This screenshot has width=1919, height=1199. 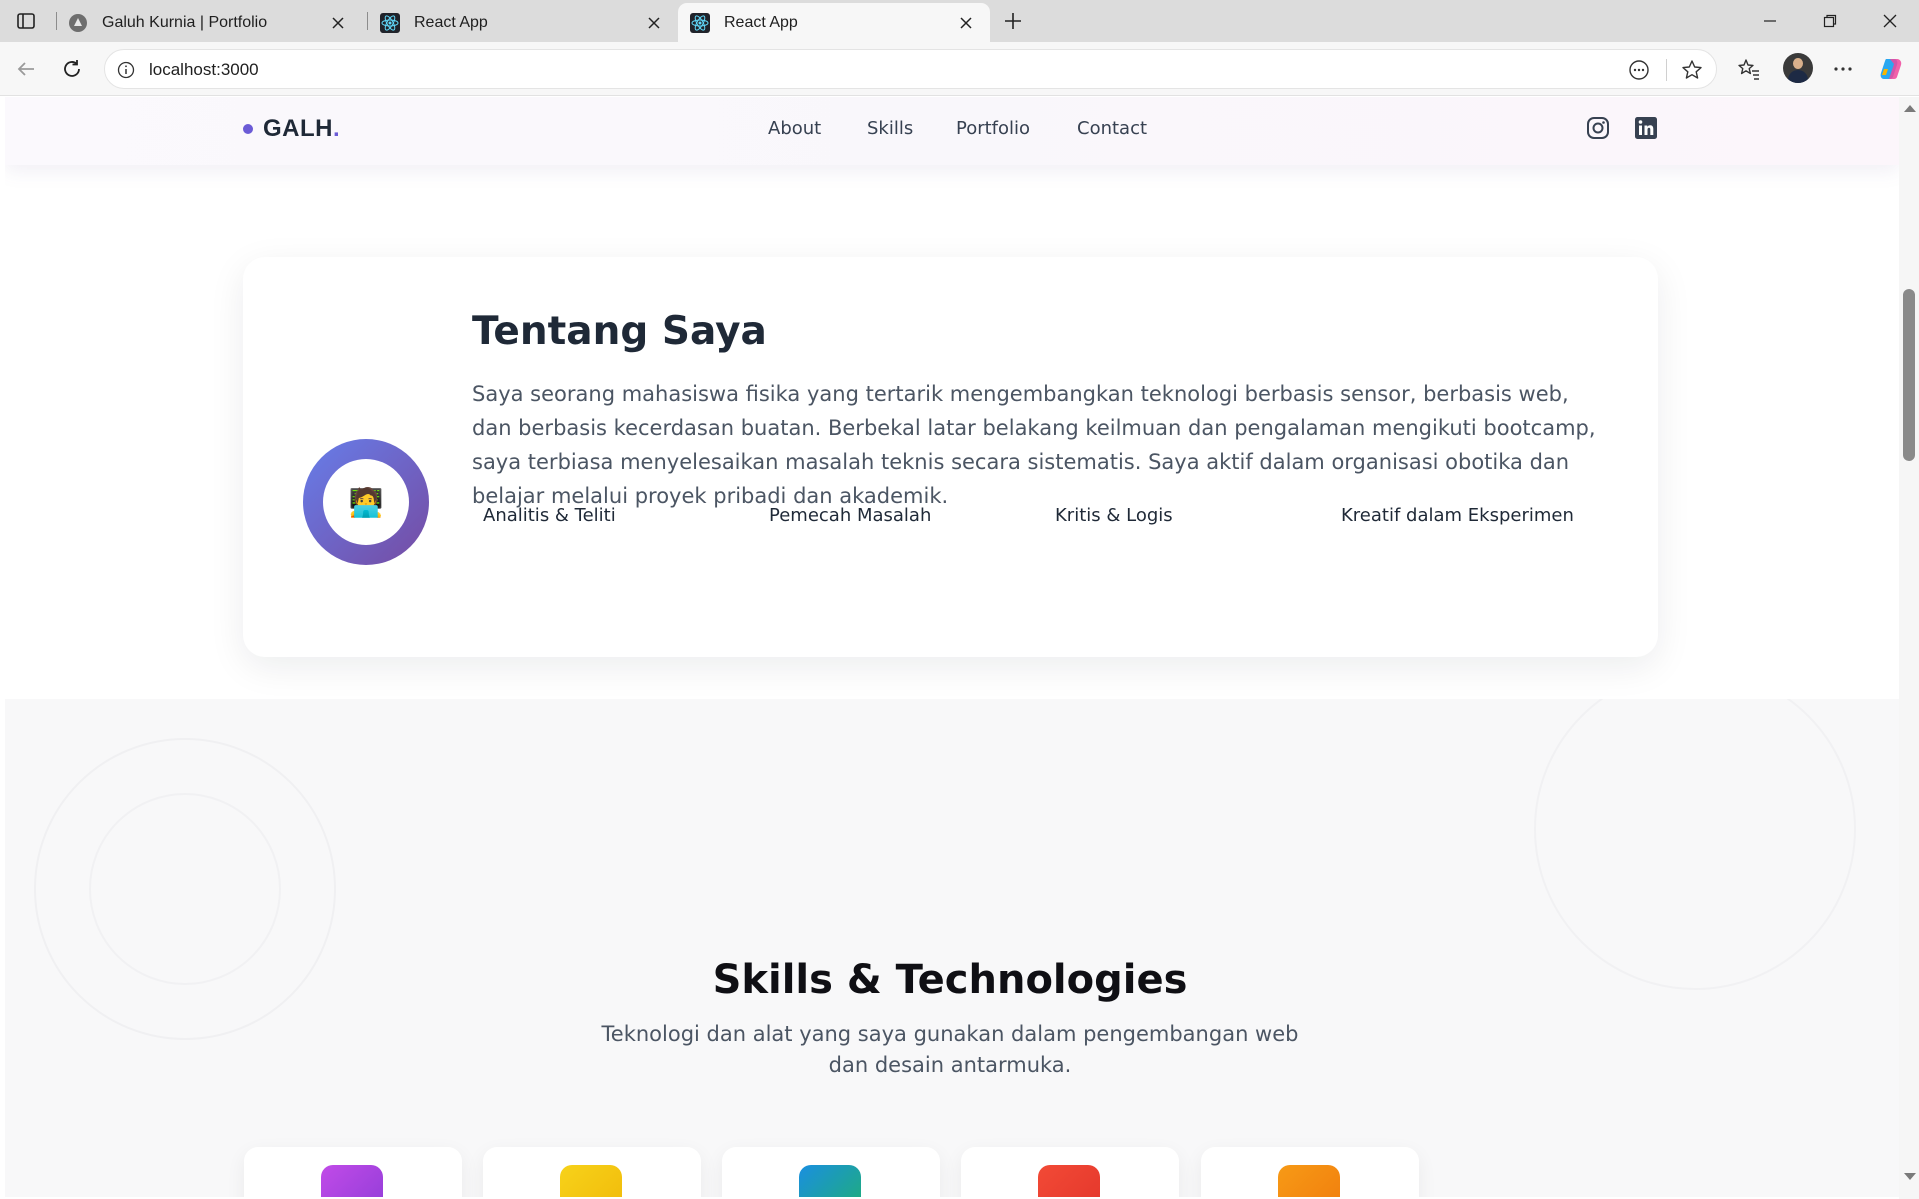 I want to click on url-text: localhost:3000, so click(x=204, y=69).